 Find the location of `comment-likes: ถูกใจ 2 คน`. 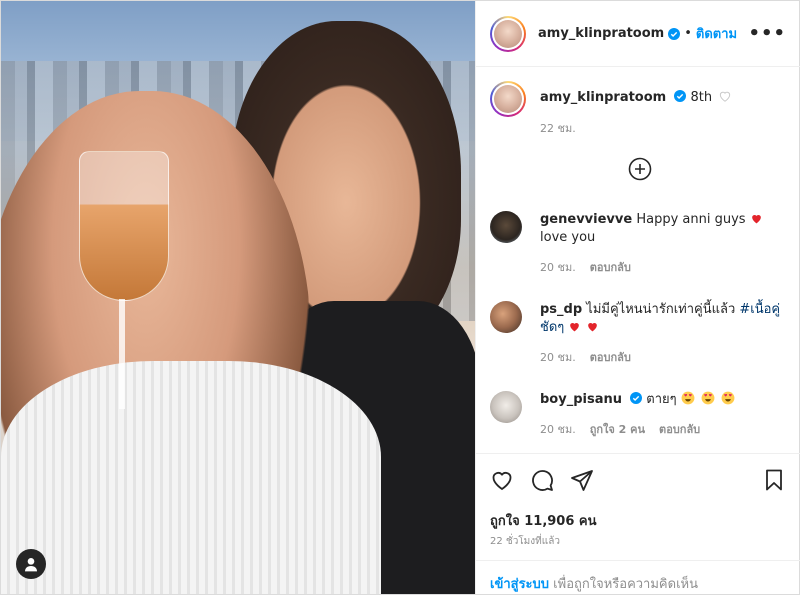

comment-likes: ถูกใจ 2 คน is located at coordinates (617, 430).